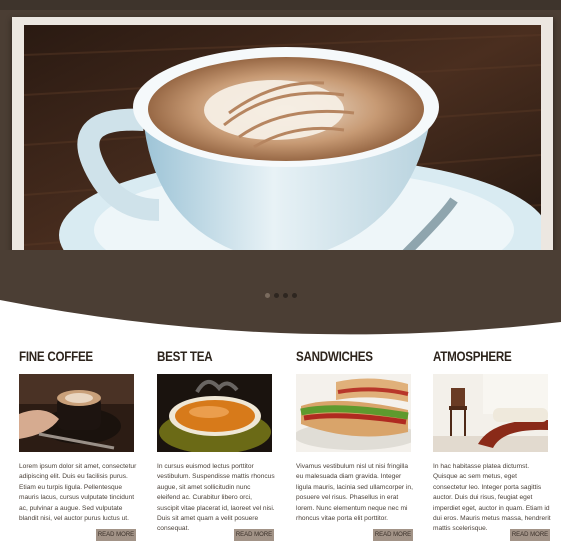 The width and height of the screenshot is (561, 557). Describe the element at coordinates (490, 413) in the screenshot. I see `atmosphere-thumbnail` at that location.